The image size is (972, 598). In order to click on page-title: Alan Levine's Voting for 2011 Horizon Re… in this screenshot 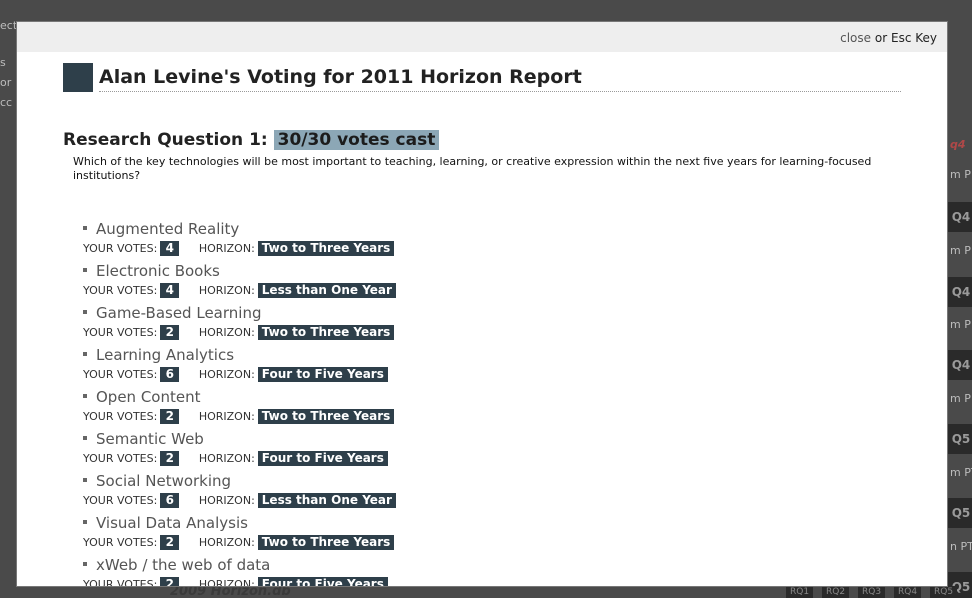, I will do `click(340, 77)`.